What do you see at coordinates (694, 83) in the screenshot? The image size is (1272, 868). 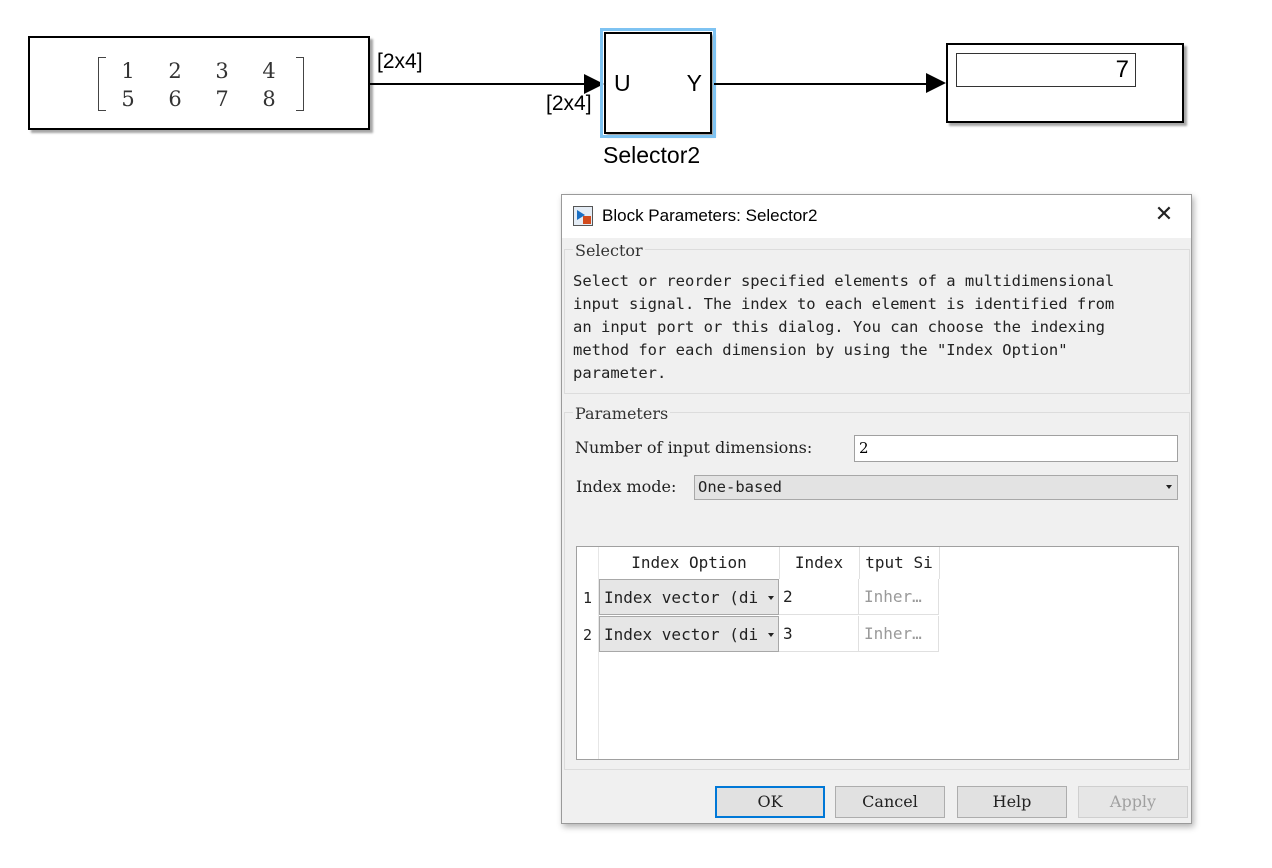 I see `output-port-label: Y` at bounding box center [694, 83].